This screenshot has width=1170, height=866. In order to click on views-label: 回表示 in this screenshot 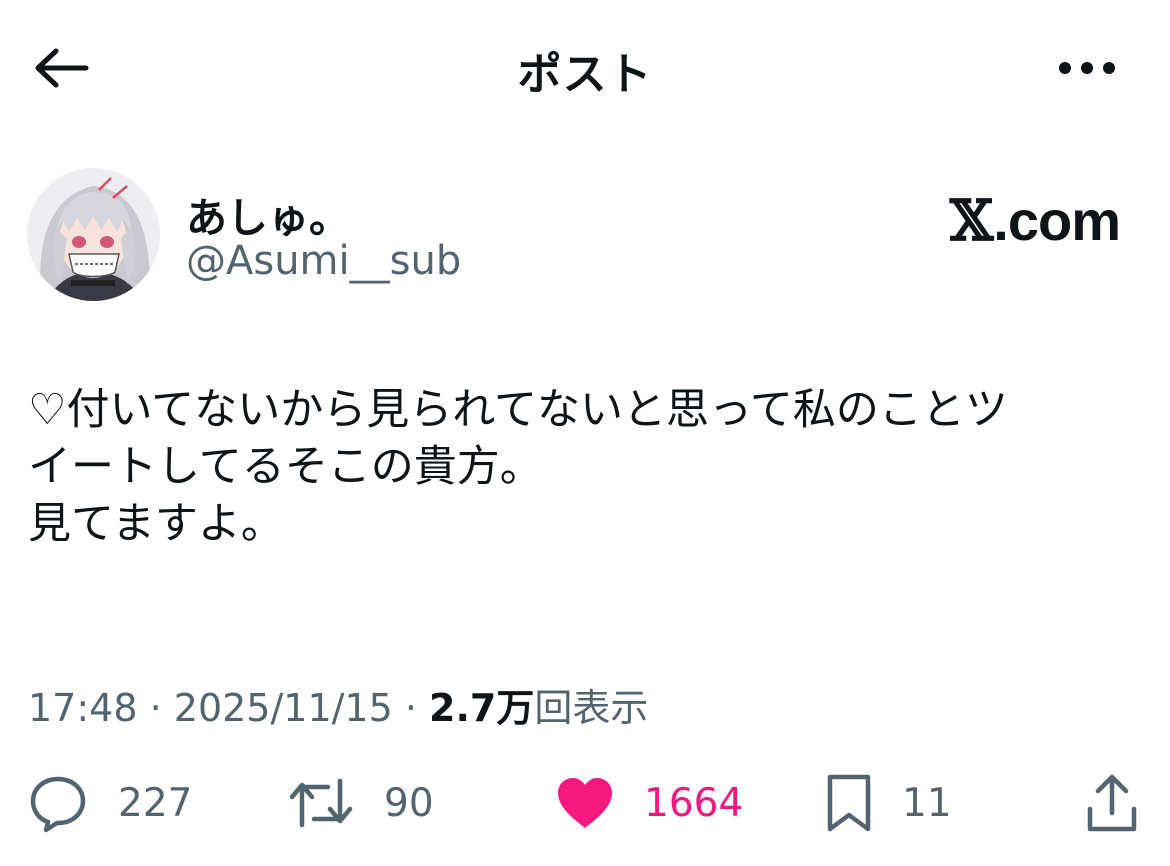, I will do `click(591, 708)`.